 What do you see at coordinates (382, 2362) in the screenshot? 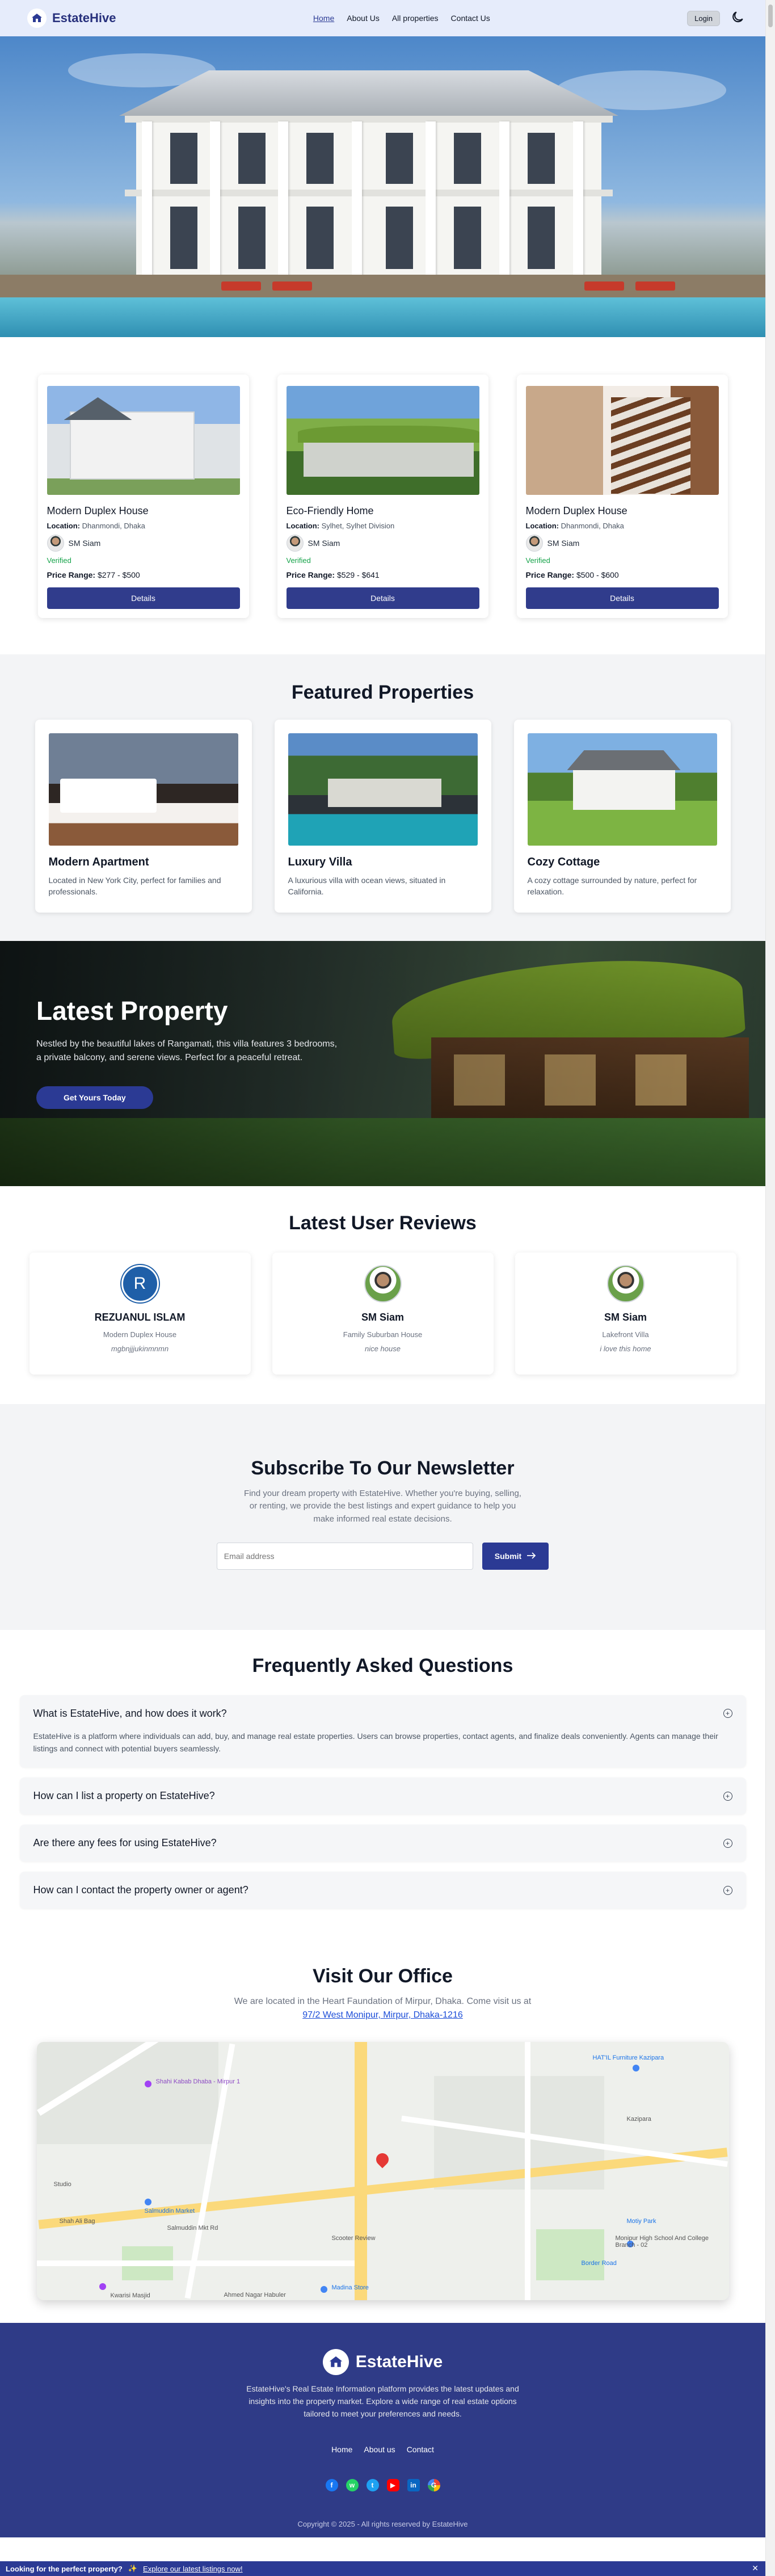
I see `footer-brand: EstateHive` at bounding box center [382, 2362].